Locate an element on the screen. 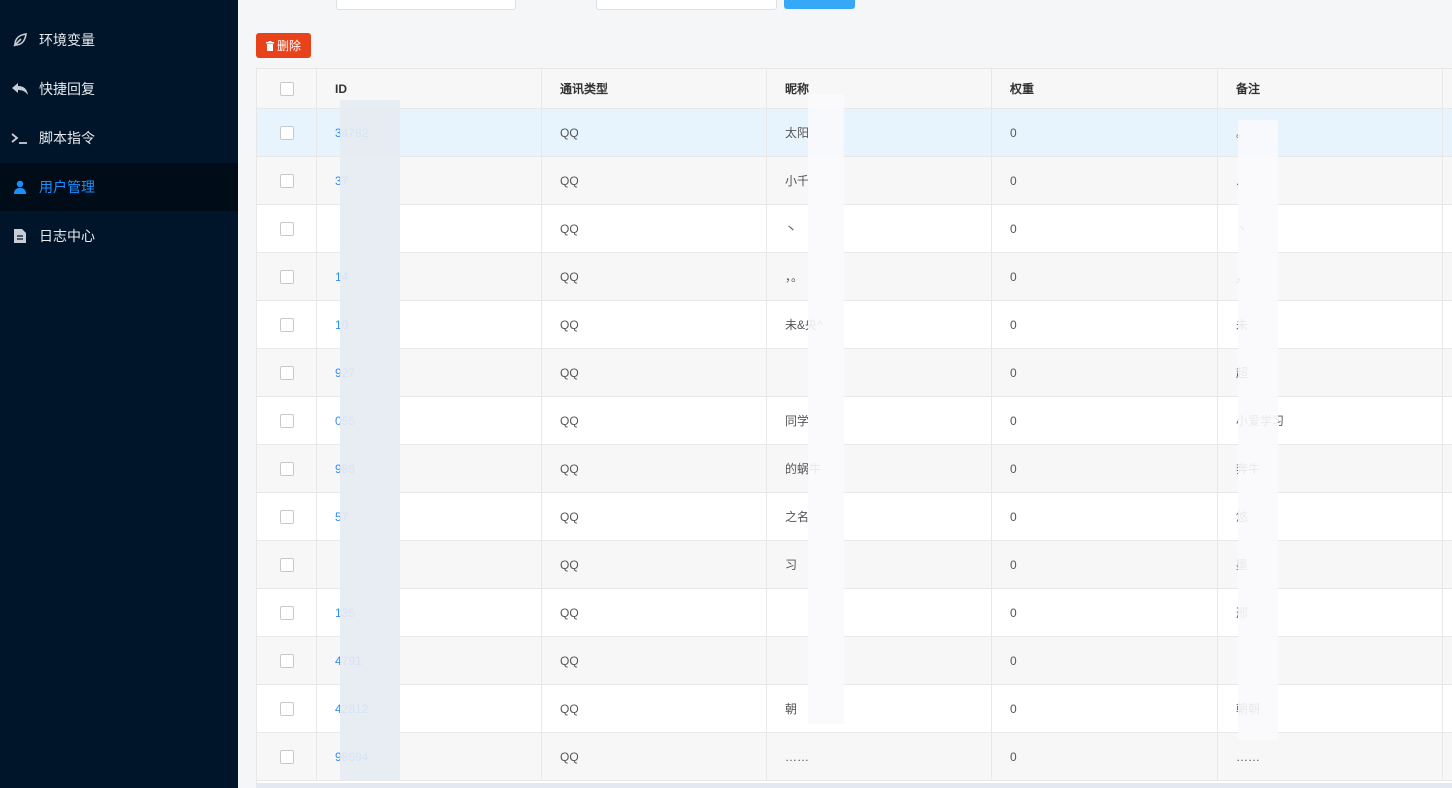 The width and height of the screenshot is (1452, 788). cell-nickname: 丶 is located at coordinates (879, 228).